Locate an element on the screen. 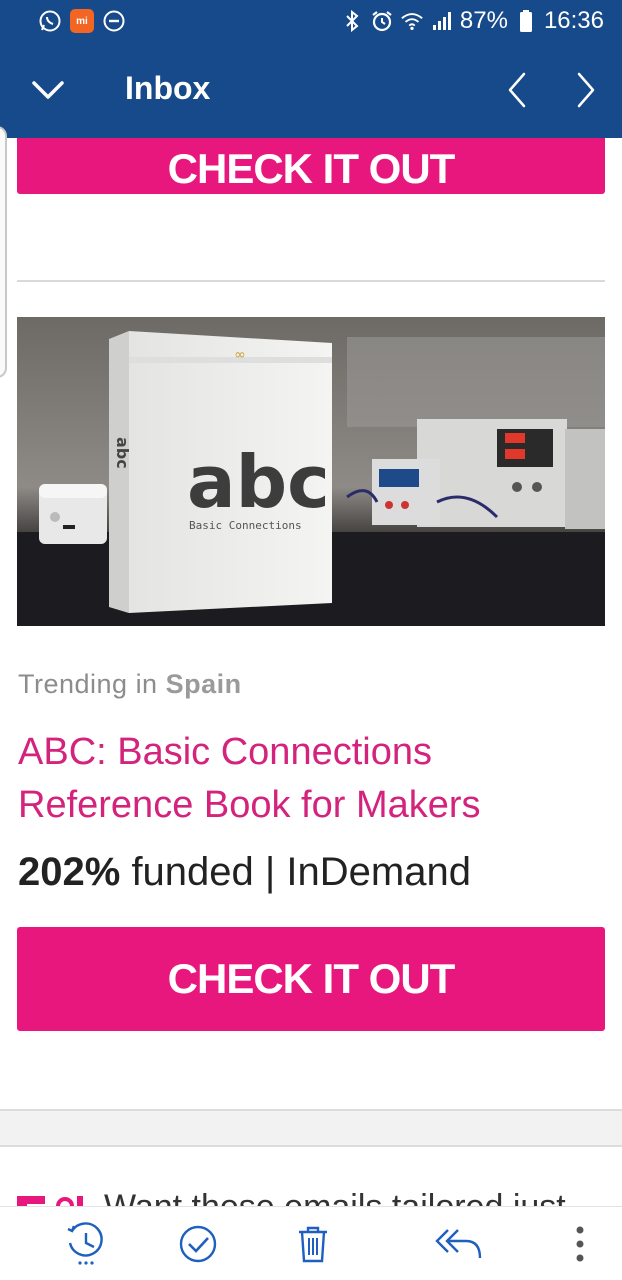 This screenshot has width=622, height=1280. reply-all-button is located at coordinates (459, 1244).